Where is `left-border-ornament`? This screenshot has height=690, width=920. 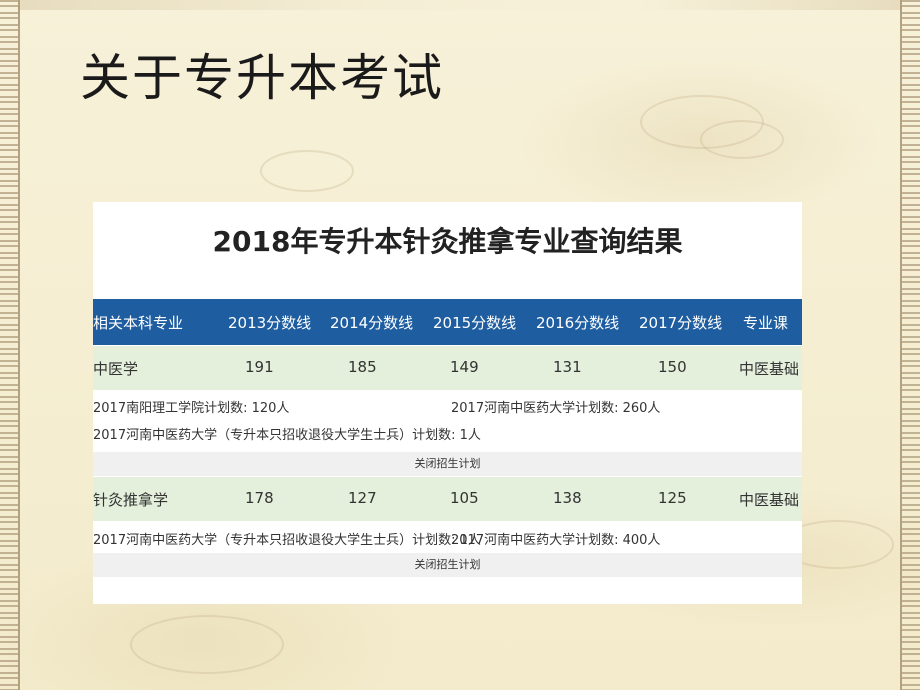 left-border-ornament is located at coordinates (10, 345).